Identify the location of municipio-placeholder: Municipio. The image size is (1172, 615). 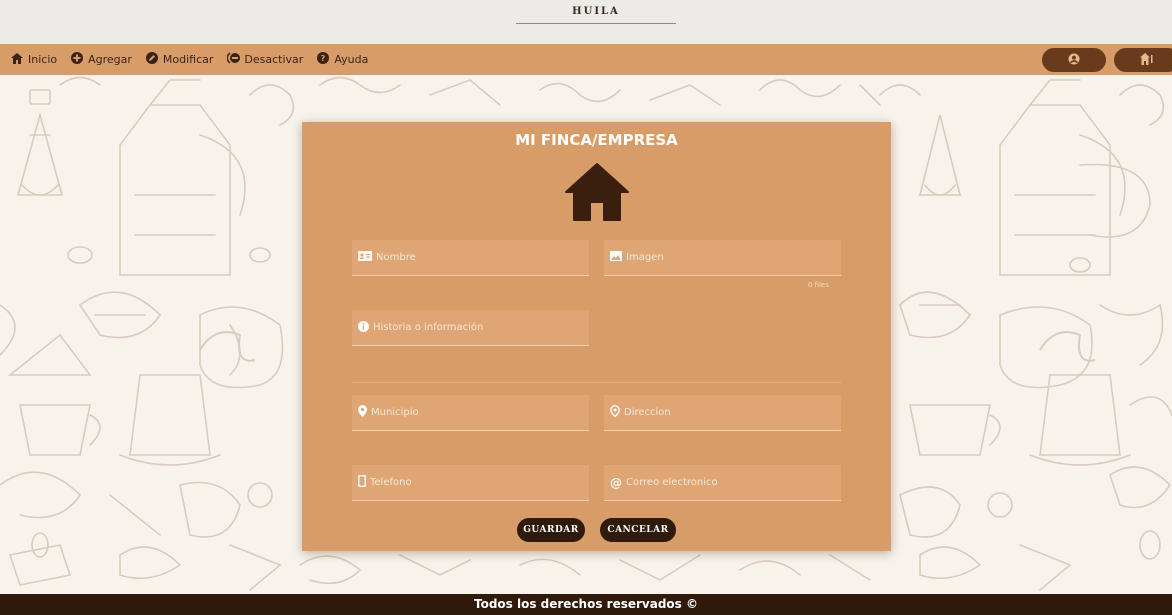
(395, 412).